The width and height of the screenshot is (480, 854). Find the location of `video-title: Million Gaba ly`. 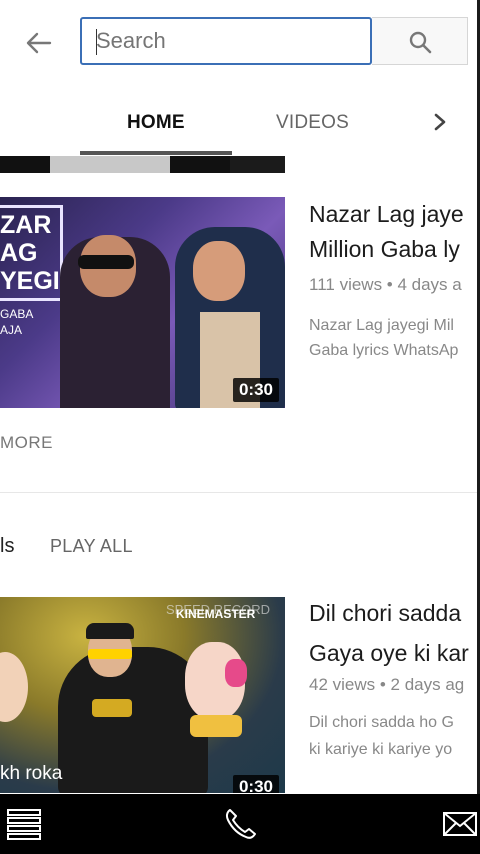

video-title: Million Gaba ly is located at coordinates (384, 249).